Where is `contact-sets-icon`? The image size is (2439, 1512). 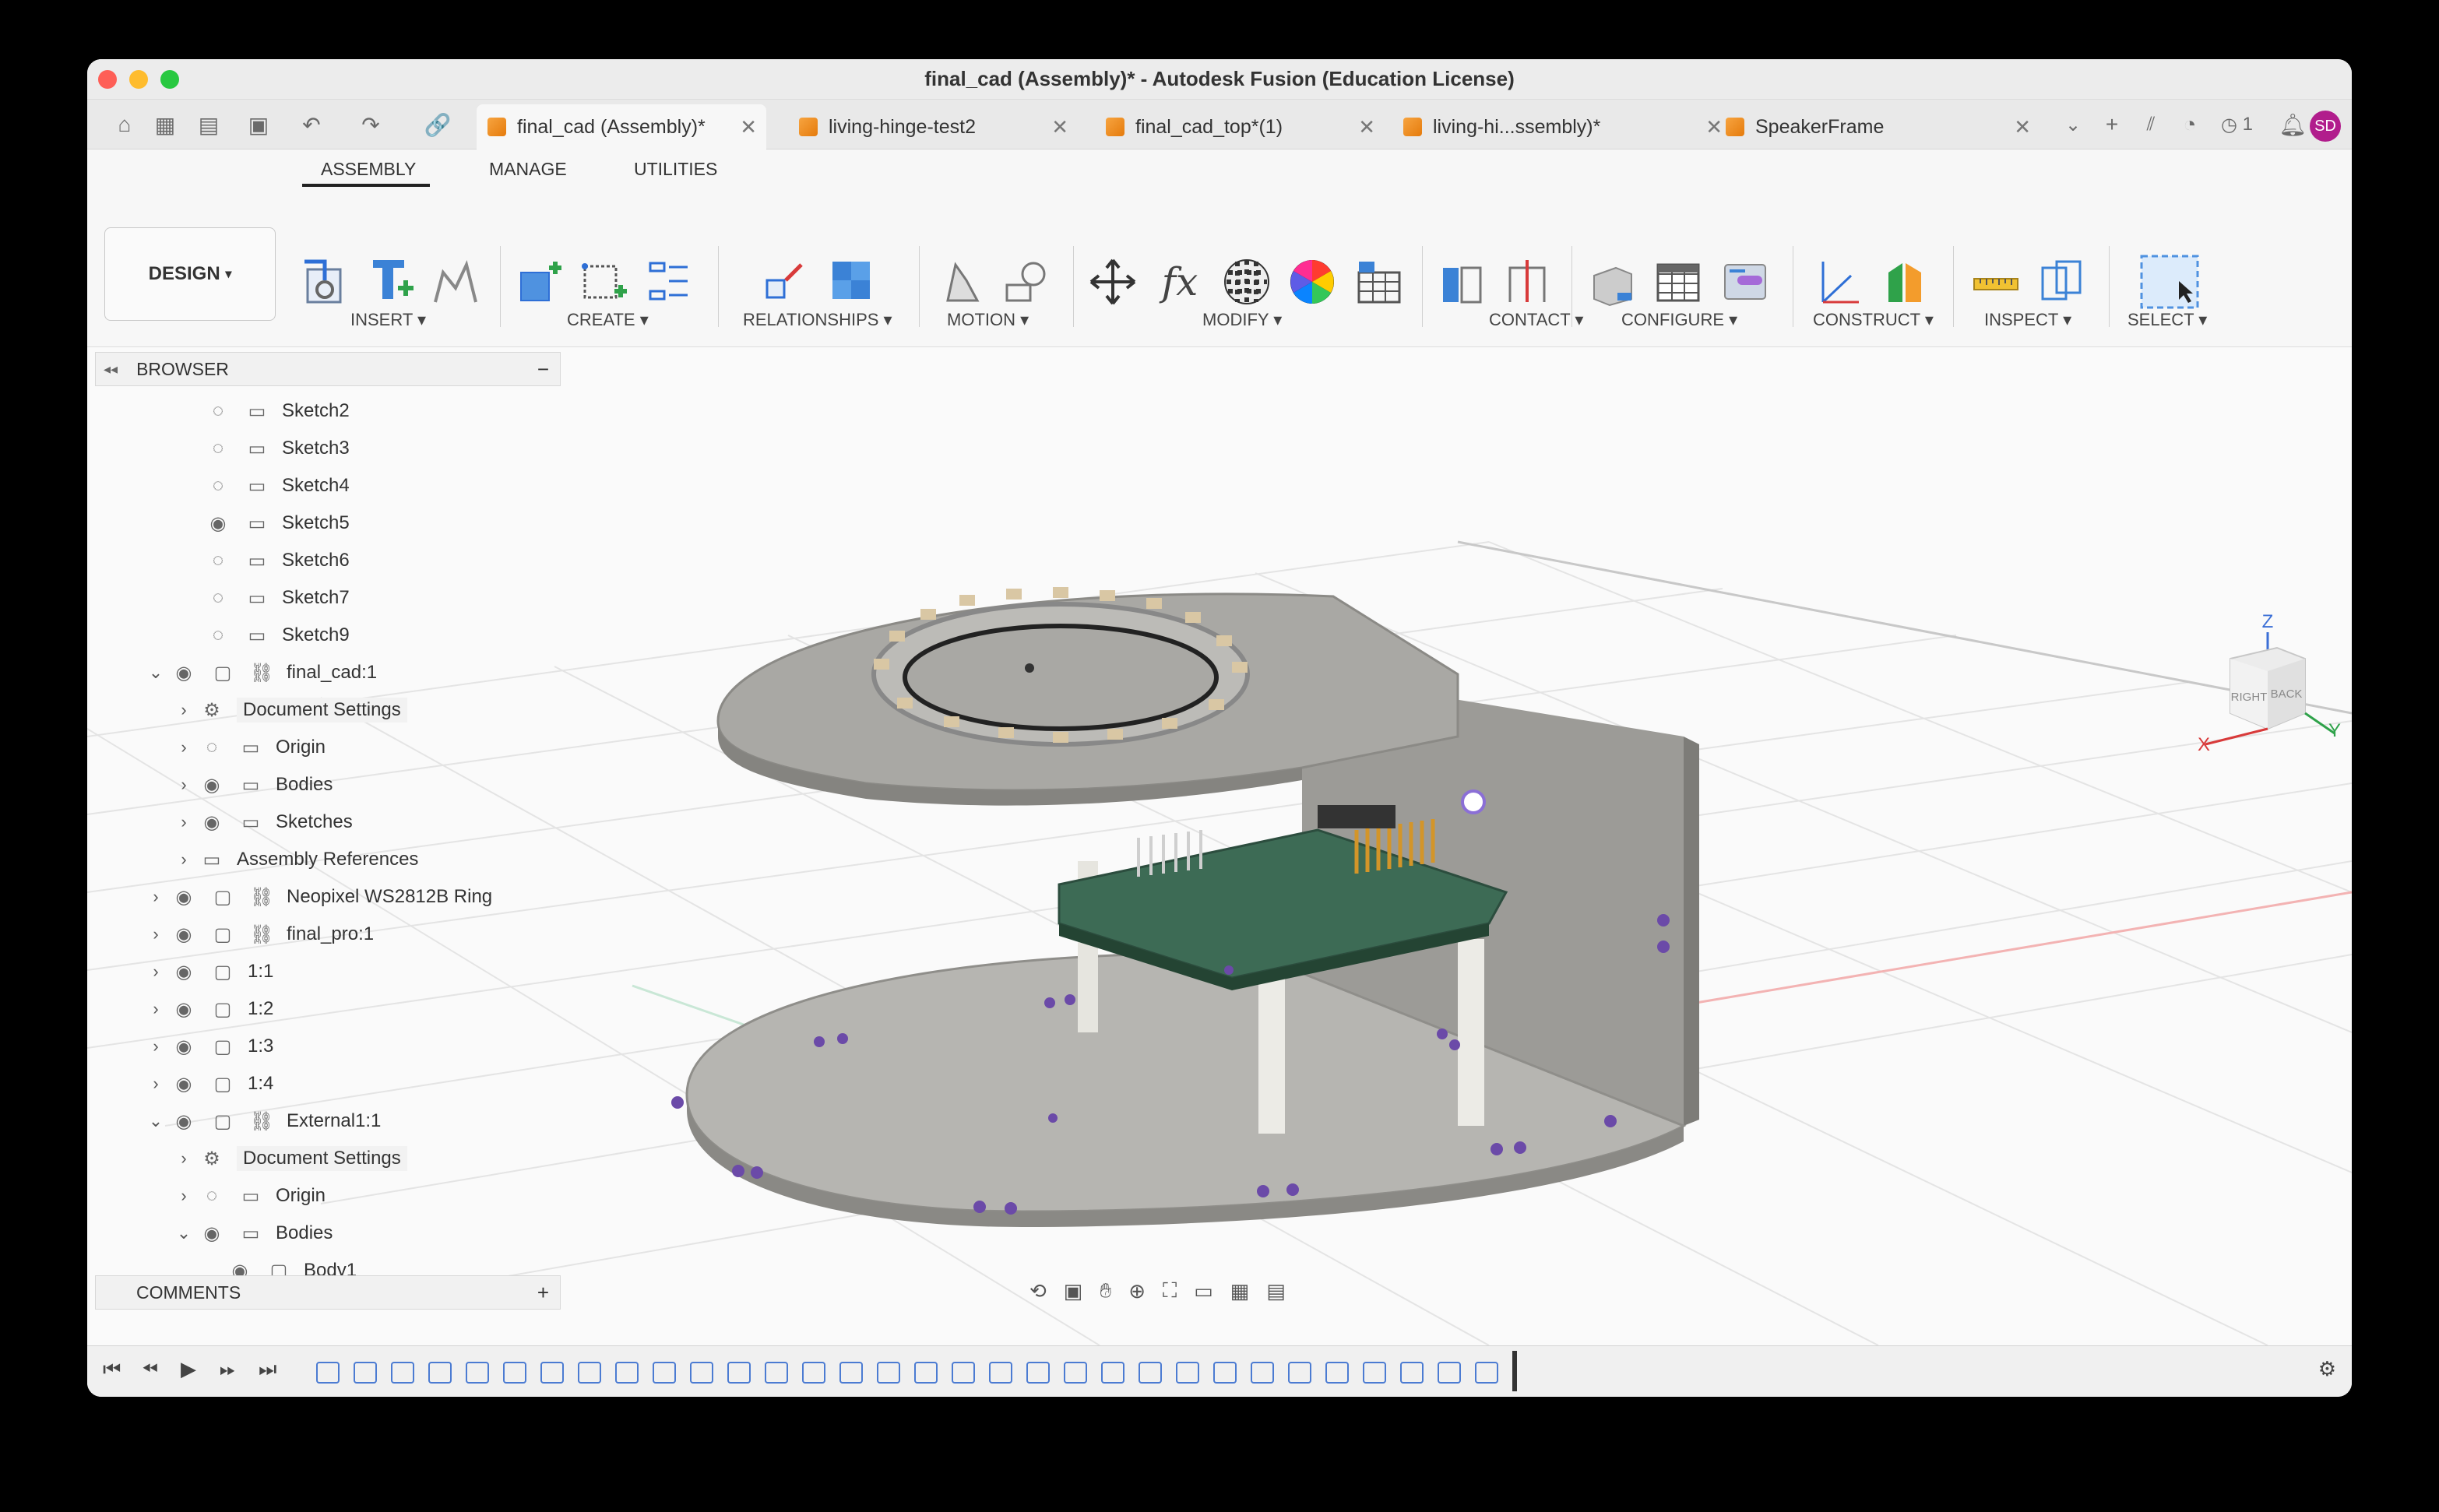 contact-sets-icon is located at coordinates (1461, 282).